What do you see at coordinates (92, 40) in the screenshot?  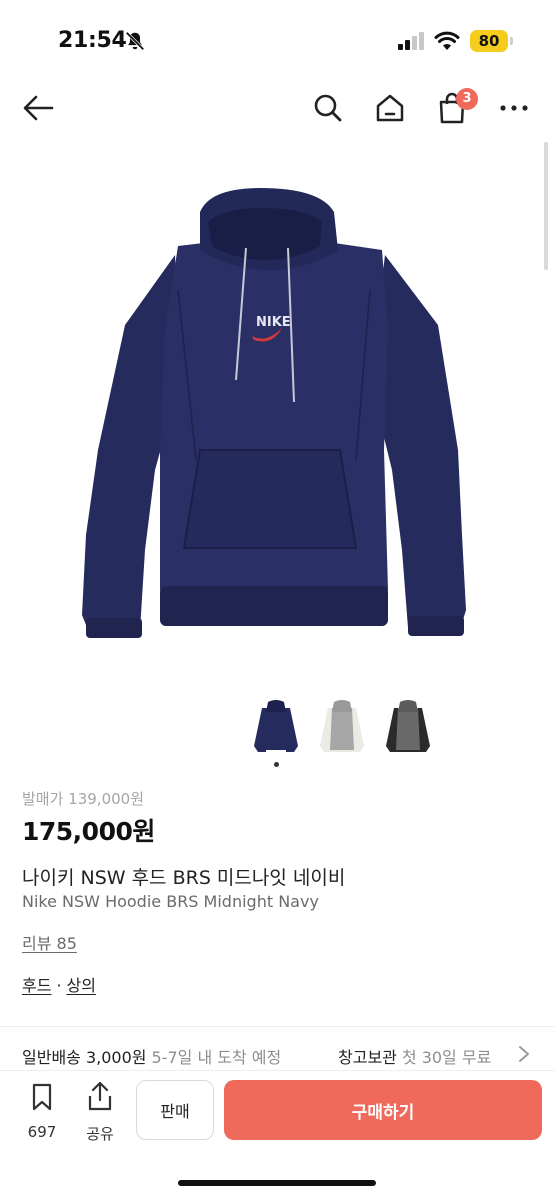 I see `status-time: 21:54` at bounding box center [92, 40].